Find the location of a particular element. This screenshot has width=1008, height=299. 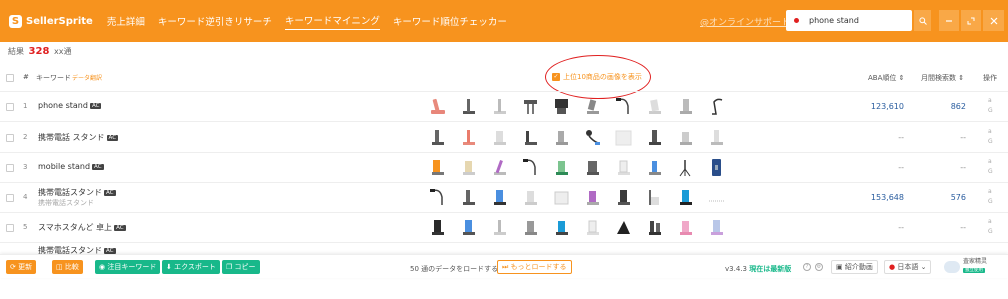

translate-toggle: データ翻訳 is located at coordinates (87, 77).